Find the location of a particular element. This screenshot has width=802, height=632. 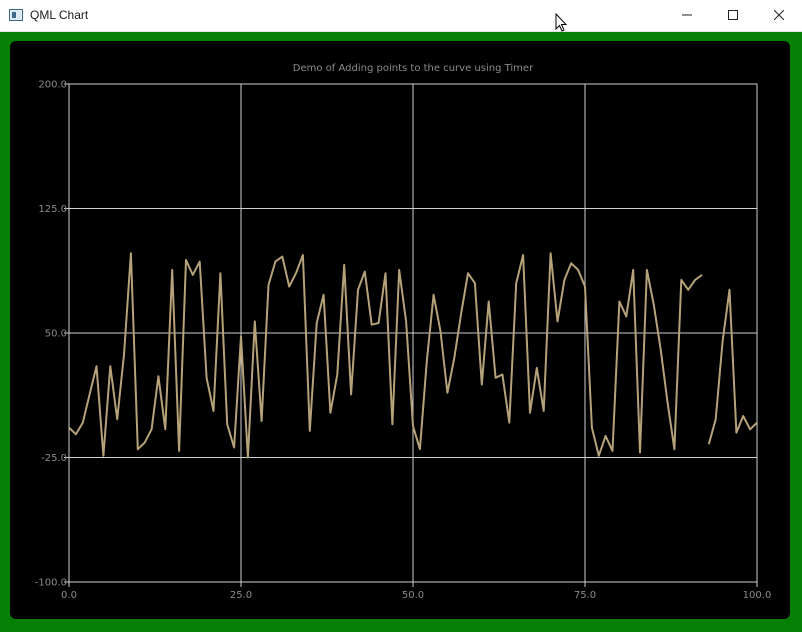

y-tick-label: 125.0 is located at coordinates (52, 209).